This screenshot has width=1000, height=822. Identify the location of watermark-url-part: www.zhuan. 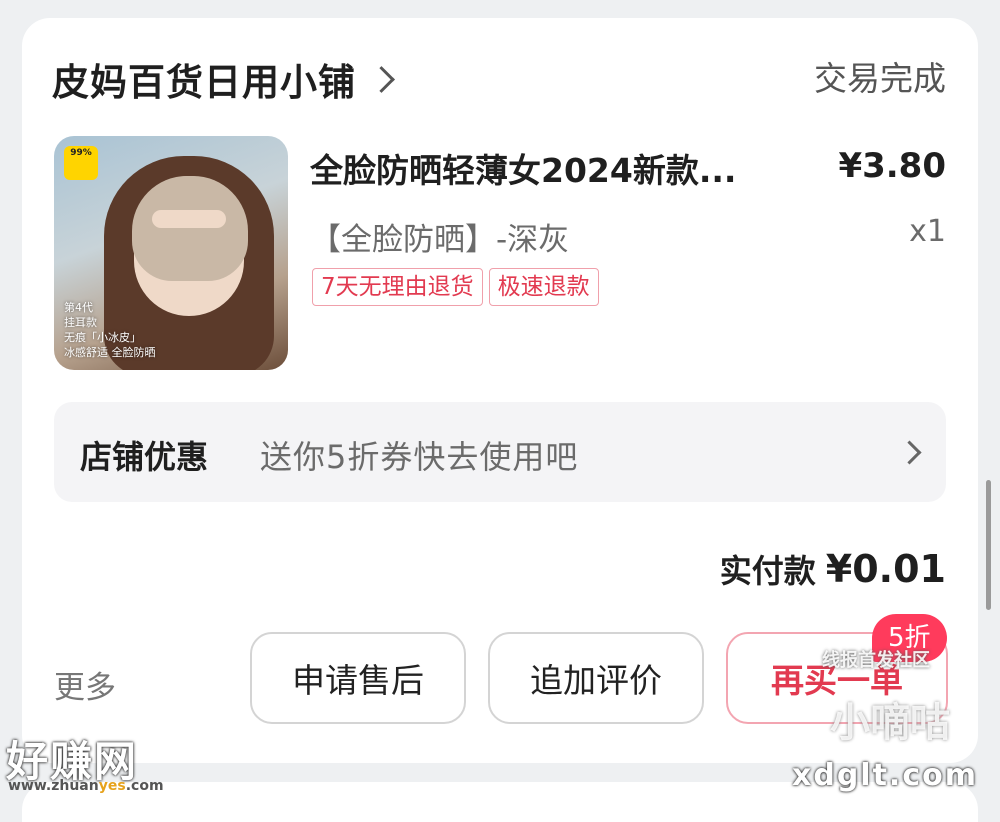
(53, 786).